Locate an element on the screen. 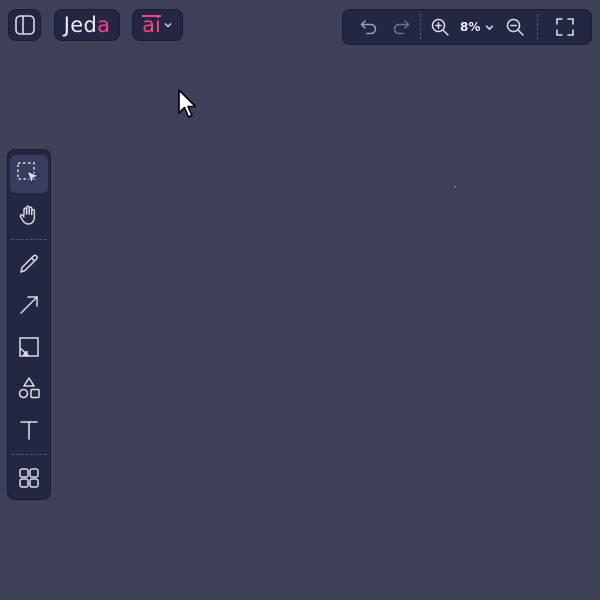 The image size is (600, 600). brand-accent: a is located at coordinates (104, 25).